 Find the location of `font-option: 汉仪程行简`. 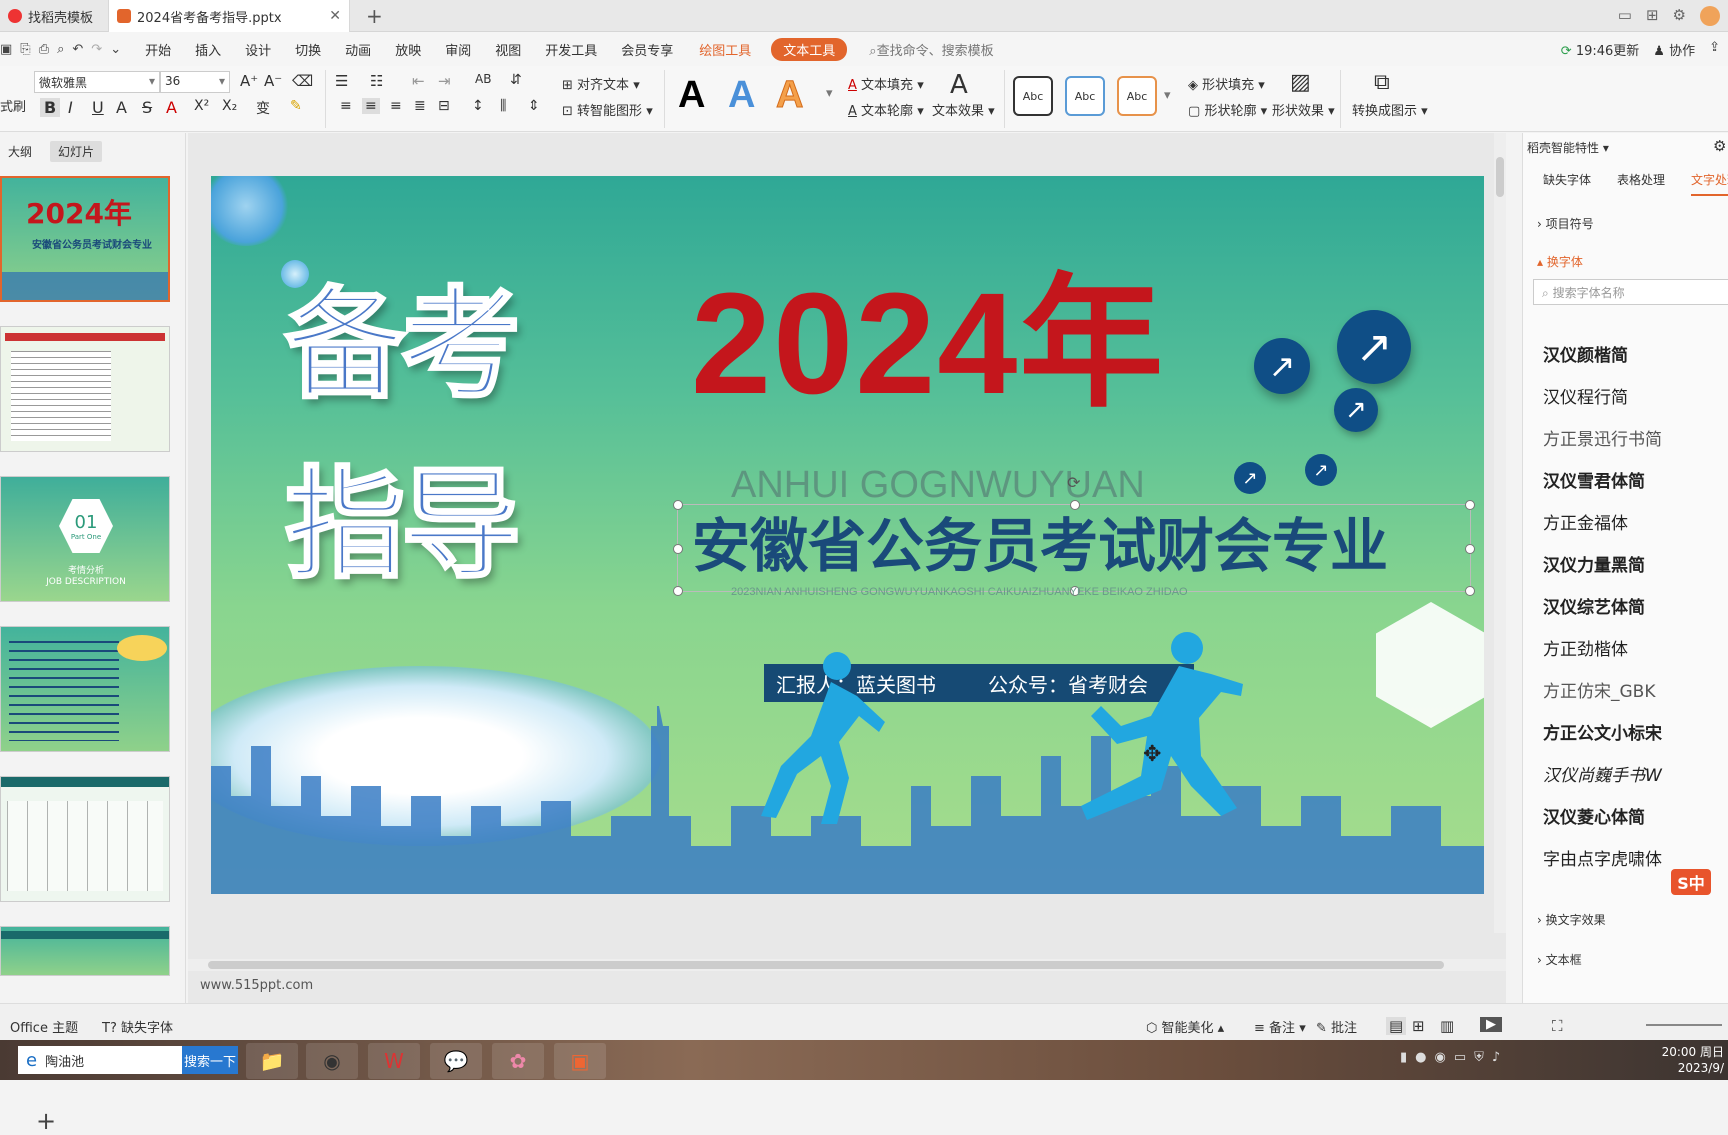

font-option: 汉仪程行简 is located at coordinates (1585, 395).